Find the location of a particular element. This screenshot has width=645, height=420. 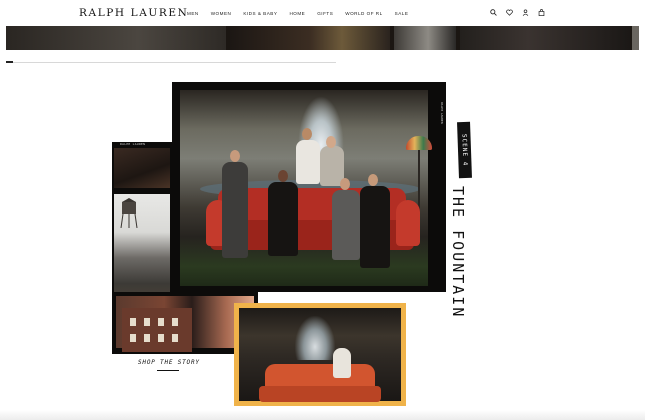

carousel-progress-fill is located at coordinates (9, 62).